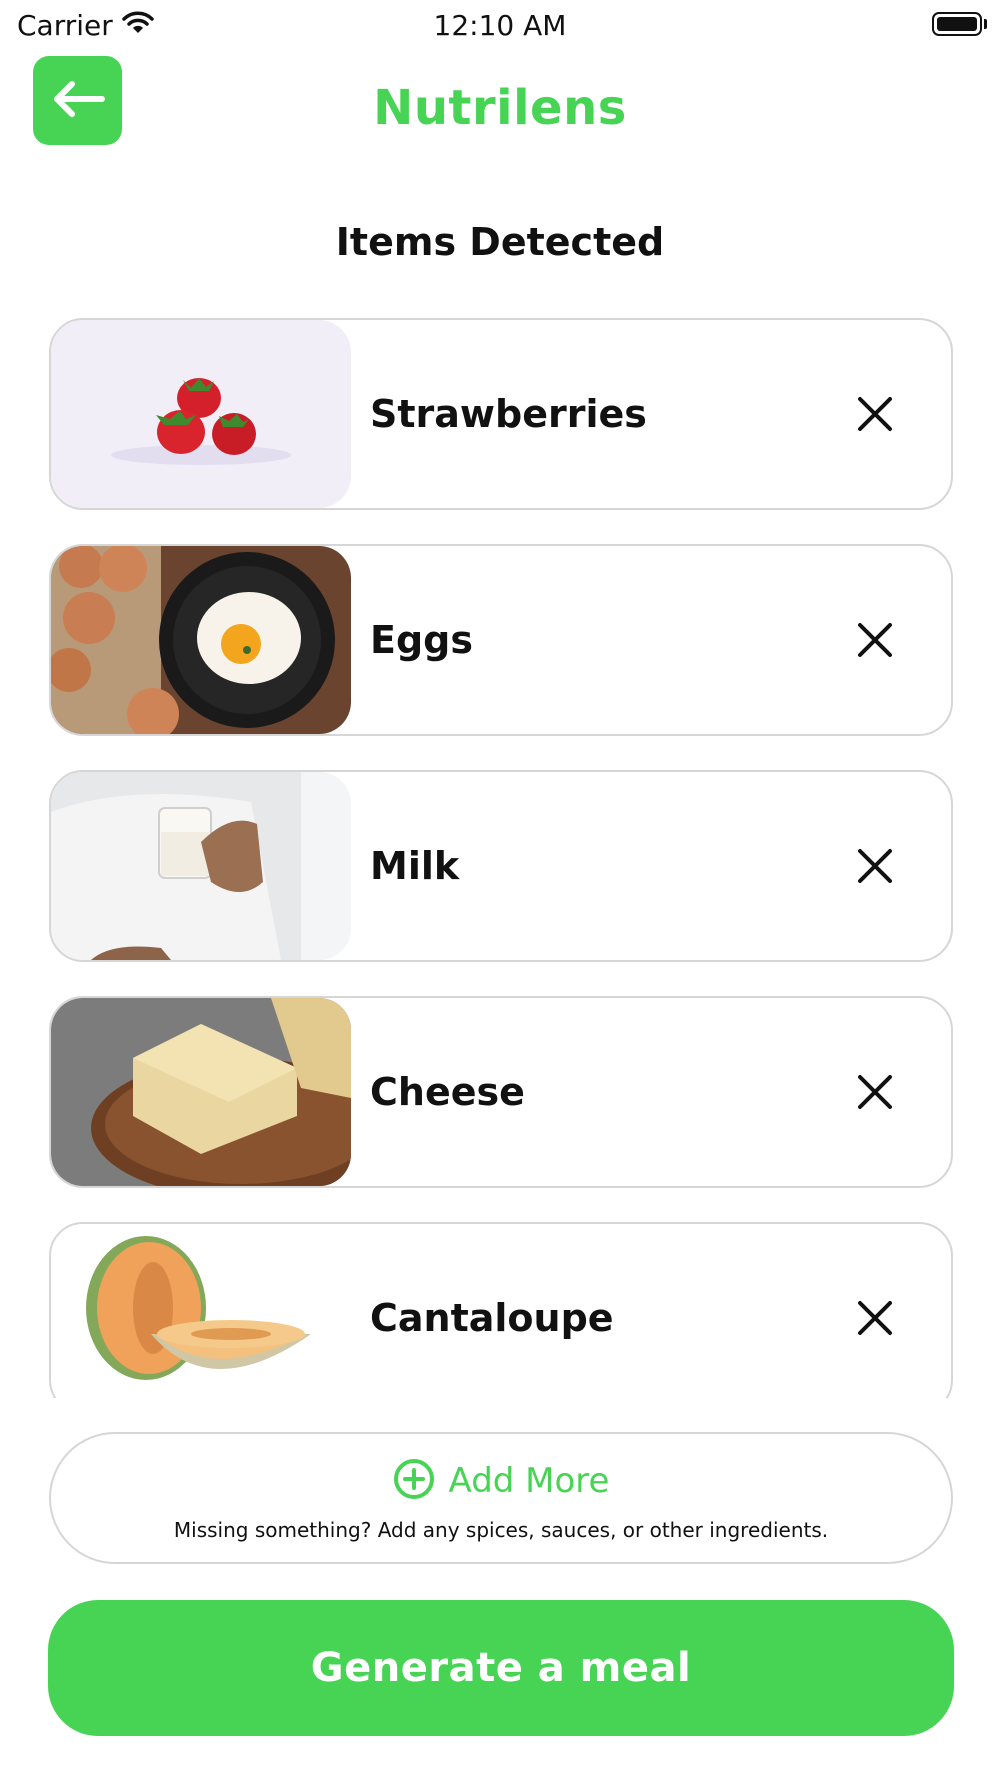 The width and height of the screenshot is (1000, 1778). I want to click on generate-meal-label: Generate a meal, so click(501, 1668).